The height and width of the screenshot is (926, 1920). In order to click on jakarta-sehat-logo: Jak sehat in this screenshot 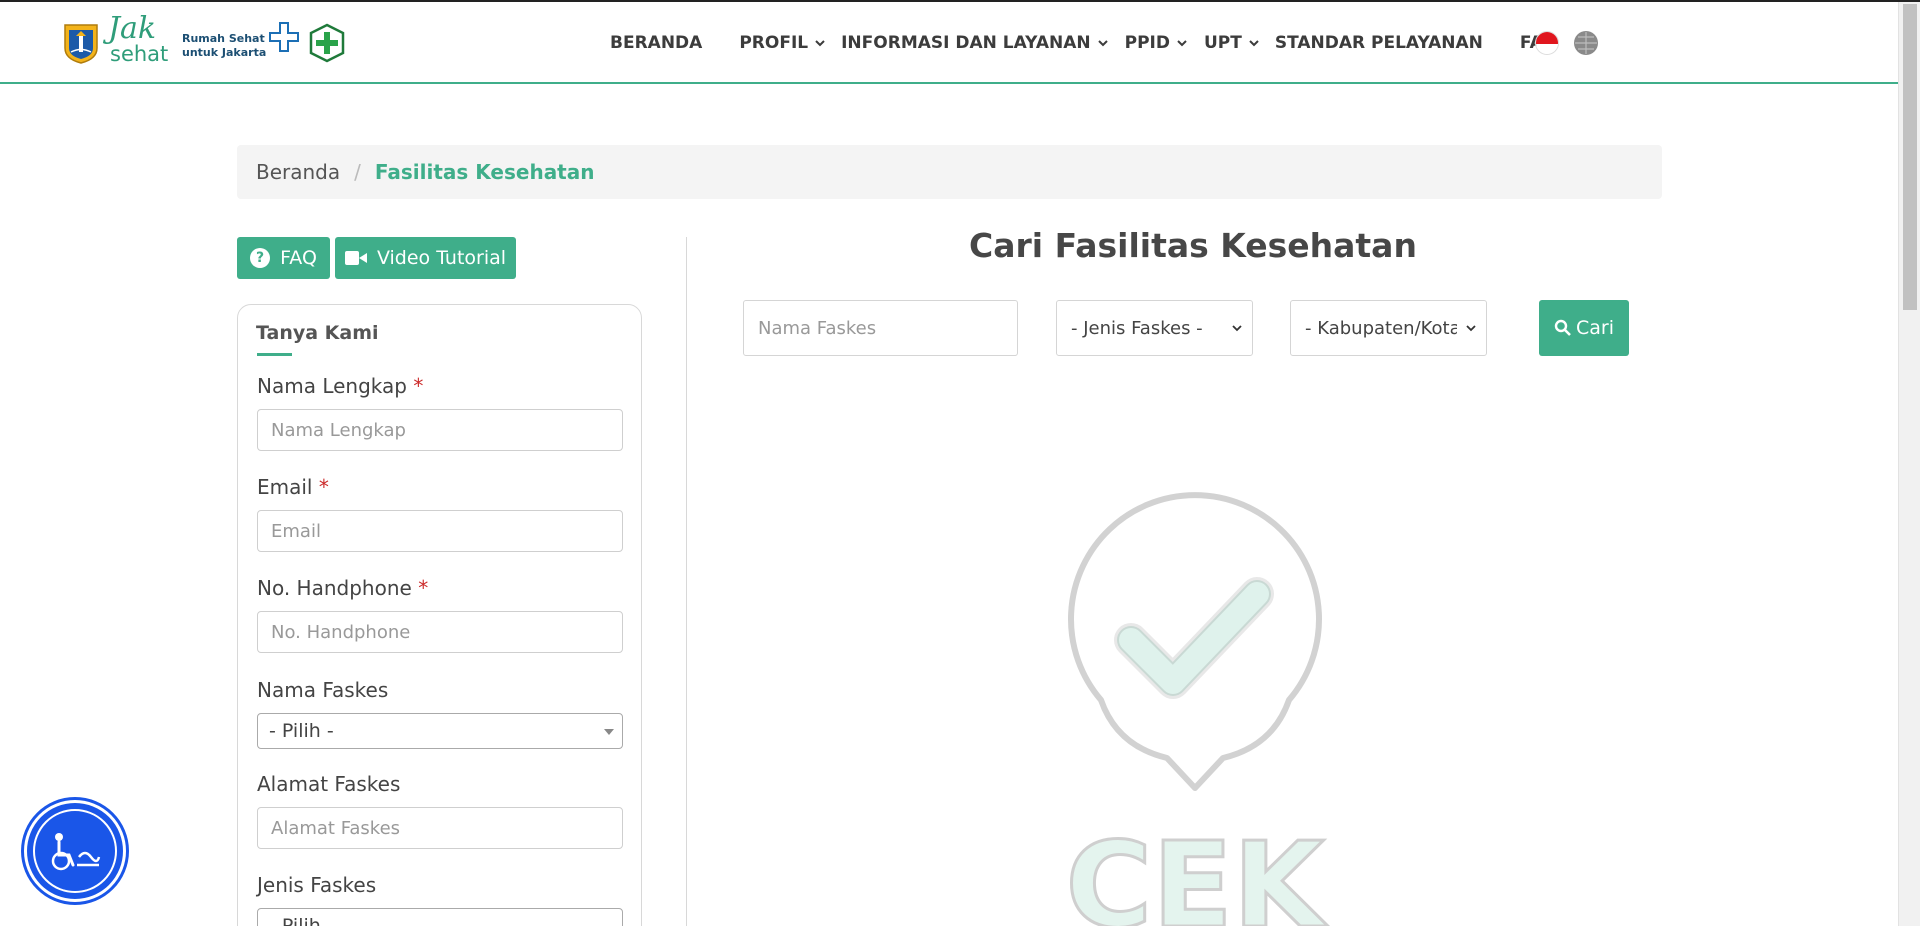, I will do `click(143, 40)`.